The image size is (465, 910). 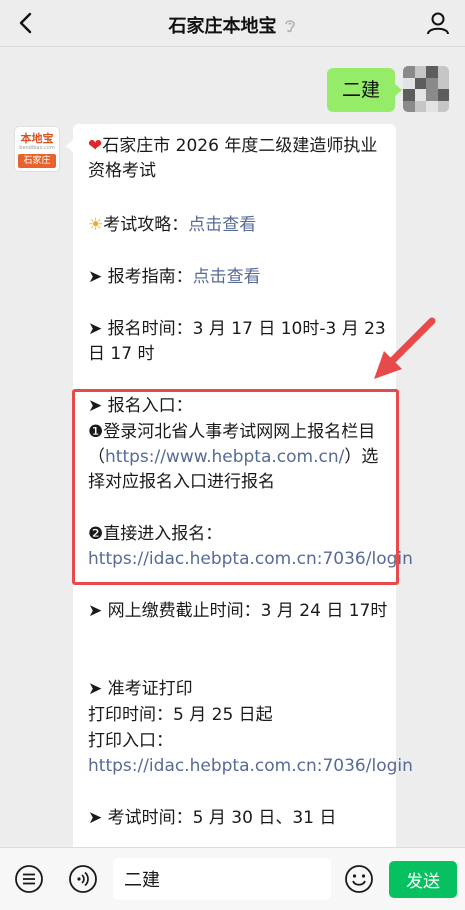 What do you see at coordinates (364, 90) in the screenshot?
I see `user-message-bubble: 二建` at bounding box center [364, 90].